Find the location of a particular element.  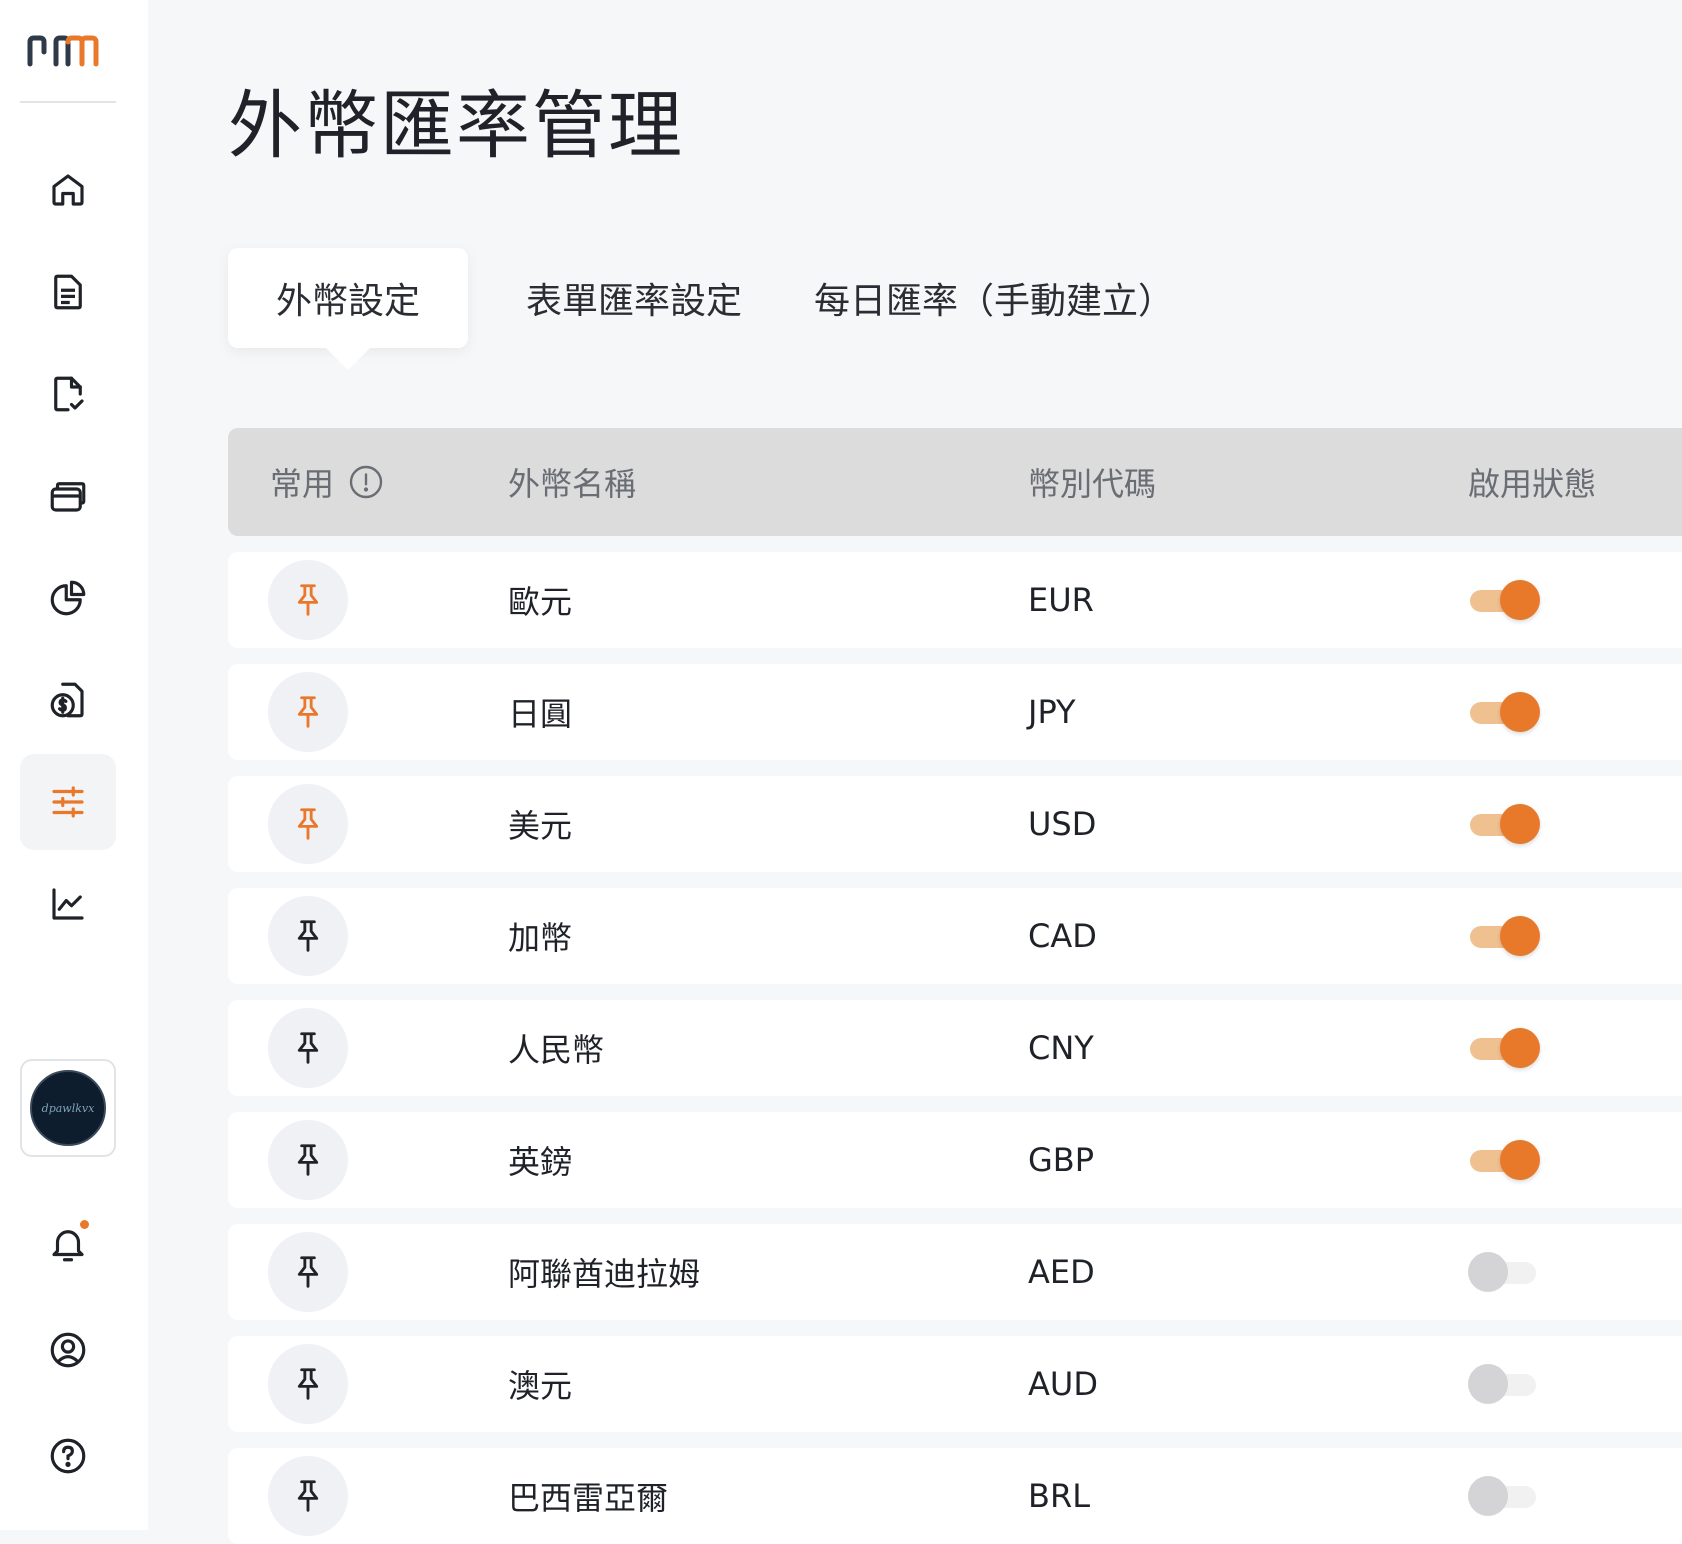

nav-approvals is located at coordinates (68, 394).